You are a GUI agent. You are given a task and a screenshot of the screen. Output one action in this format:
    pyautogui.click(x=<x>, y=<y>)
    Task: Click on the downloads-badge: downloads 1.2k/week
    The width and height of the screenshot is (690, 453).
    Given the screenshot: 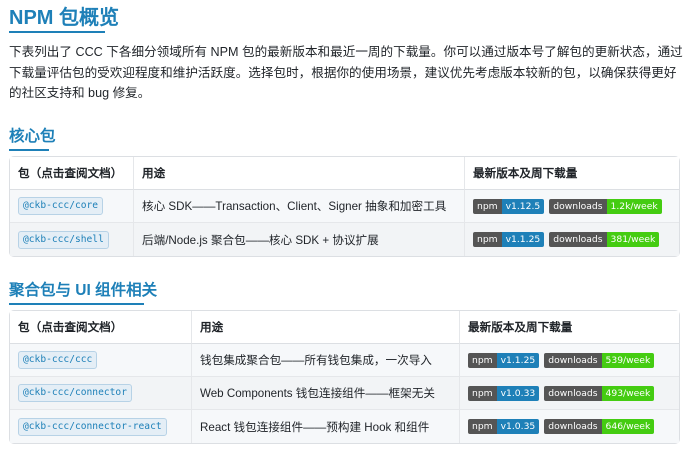 What is the action you would take?
    pyautogui.click(x=605, y=206)
    